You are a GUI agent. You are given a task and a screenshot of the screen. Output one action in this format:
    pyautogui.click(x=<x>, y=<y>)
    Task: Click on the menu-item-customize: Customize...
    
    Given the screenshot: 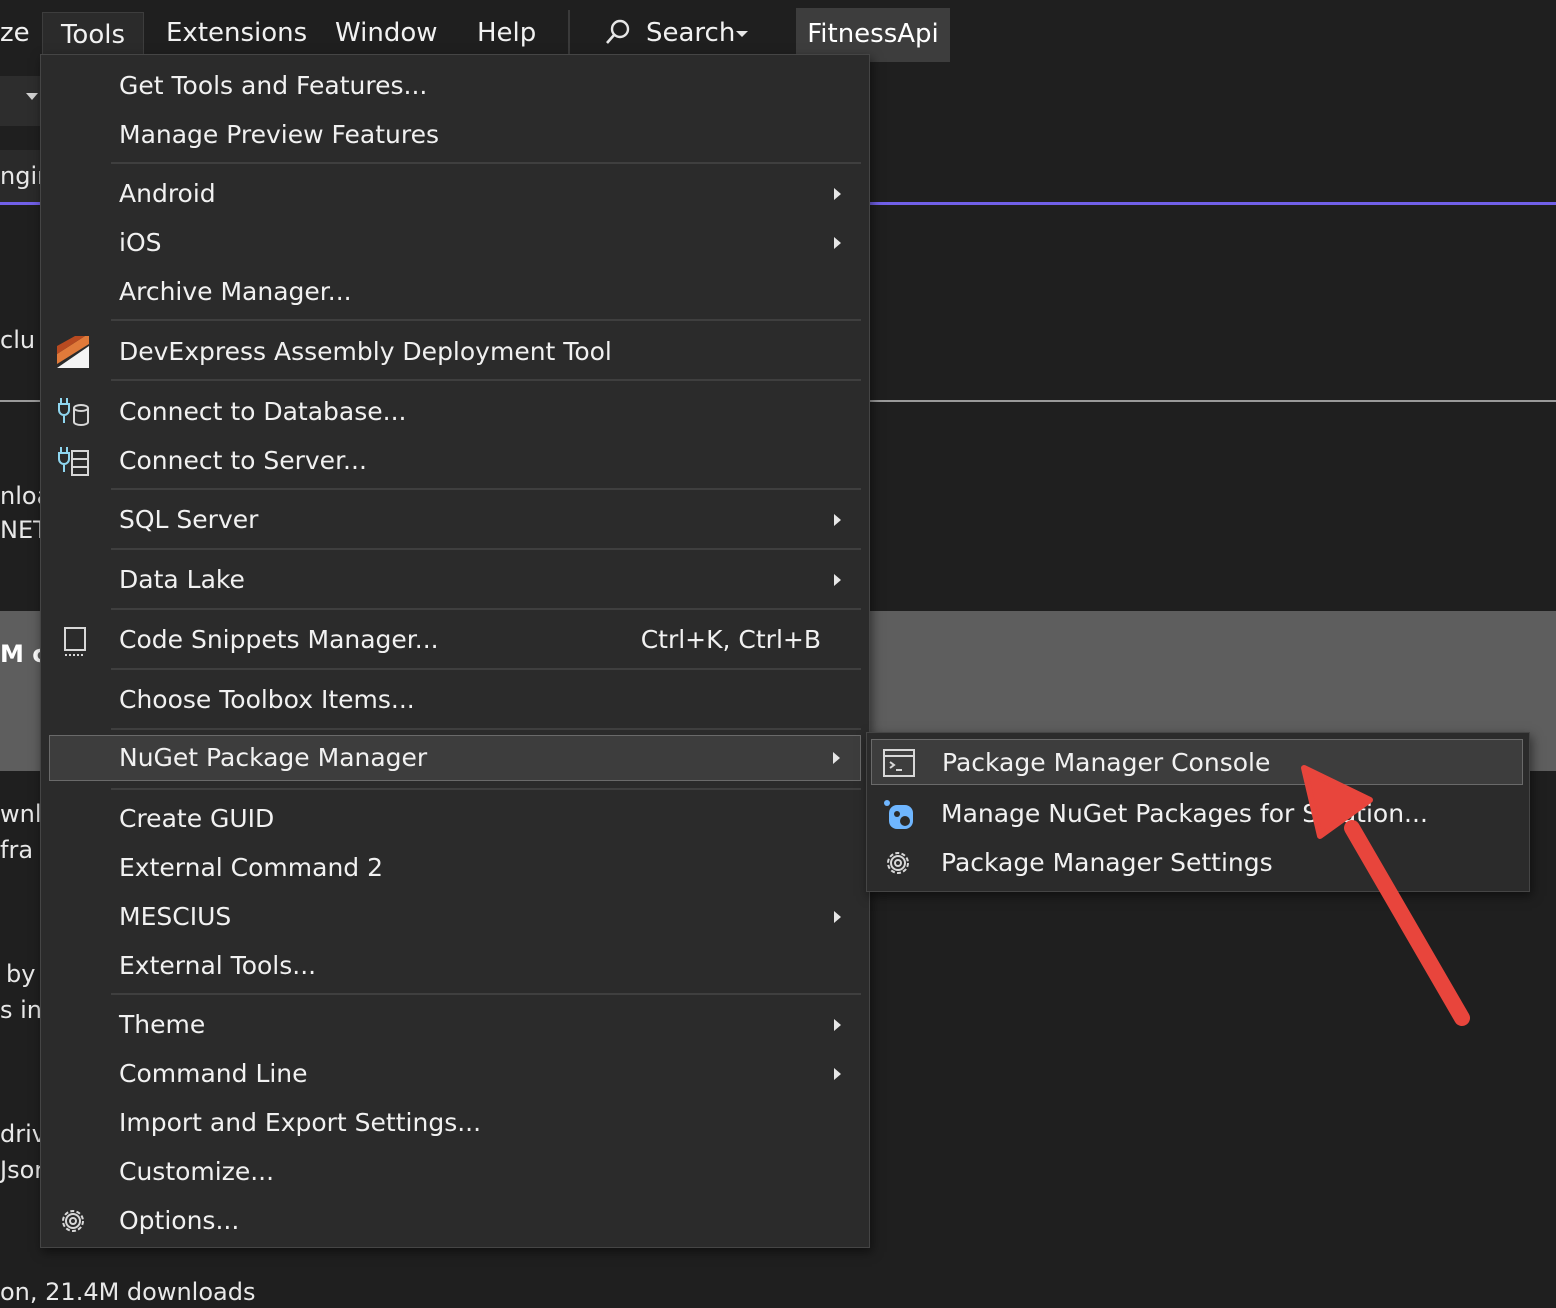 What is the action you would take?
    pyautogui.click(x=455, y=1172)
    